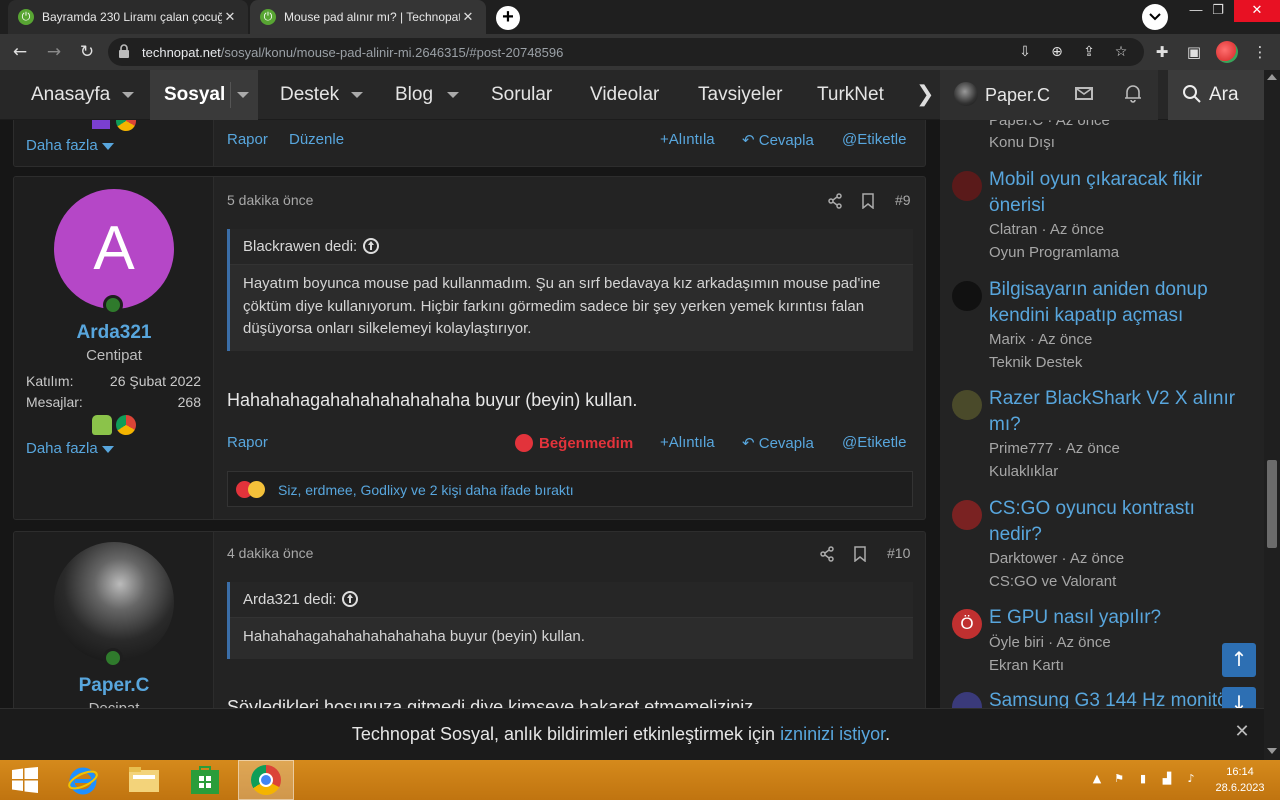  What do you see at coordinates (1167, 779) in the screenshot?
I see `network-icon: ▟` at bounding box center [1167, 779].